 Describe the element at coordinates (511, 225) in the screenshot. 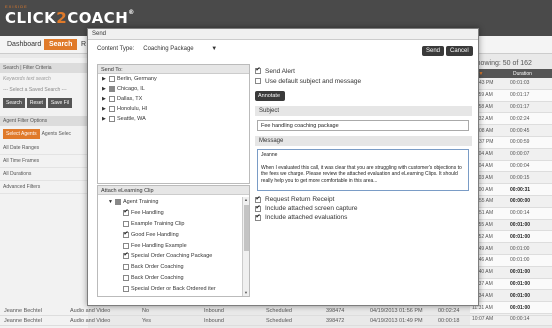

I see `table-row: 11:55 AM 00:01:00` at that location.